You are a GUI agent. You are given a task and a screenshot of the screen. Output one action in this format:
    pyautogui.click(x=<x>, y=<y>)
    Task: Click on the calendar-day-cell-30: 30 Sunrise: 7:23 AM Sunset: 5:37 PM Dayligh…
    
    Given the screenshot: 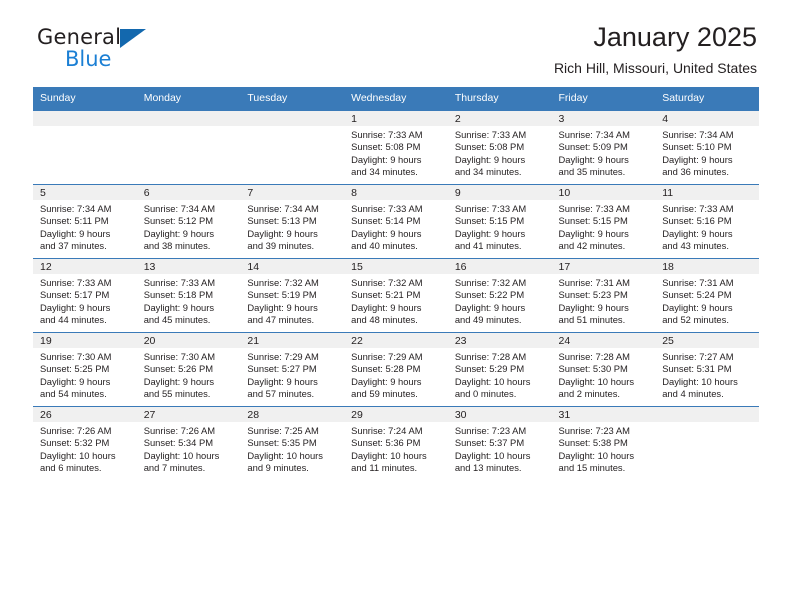 What is the action you would take?
    pyautogui.click(x=499, y=443)
    